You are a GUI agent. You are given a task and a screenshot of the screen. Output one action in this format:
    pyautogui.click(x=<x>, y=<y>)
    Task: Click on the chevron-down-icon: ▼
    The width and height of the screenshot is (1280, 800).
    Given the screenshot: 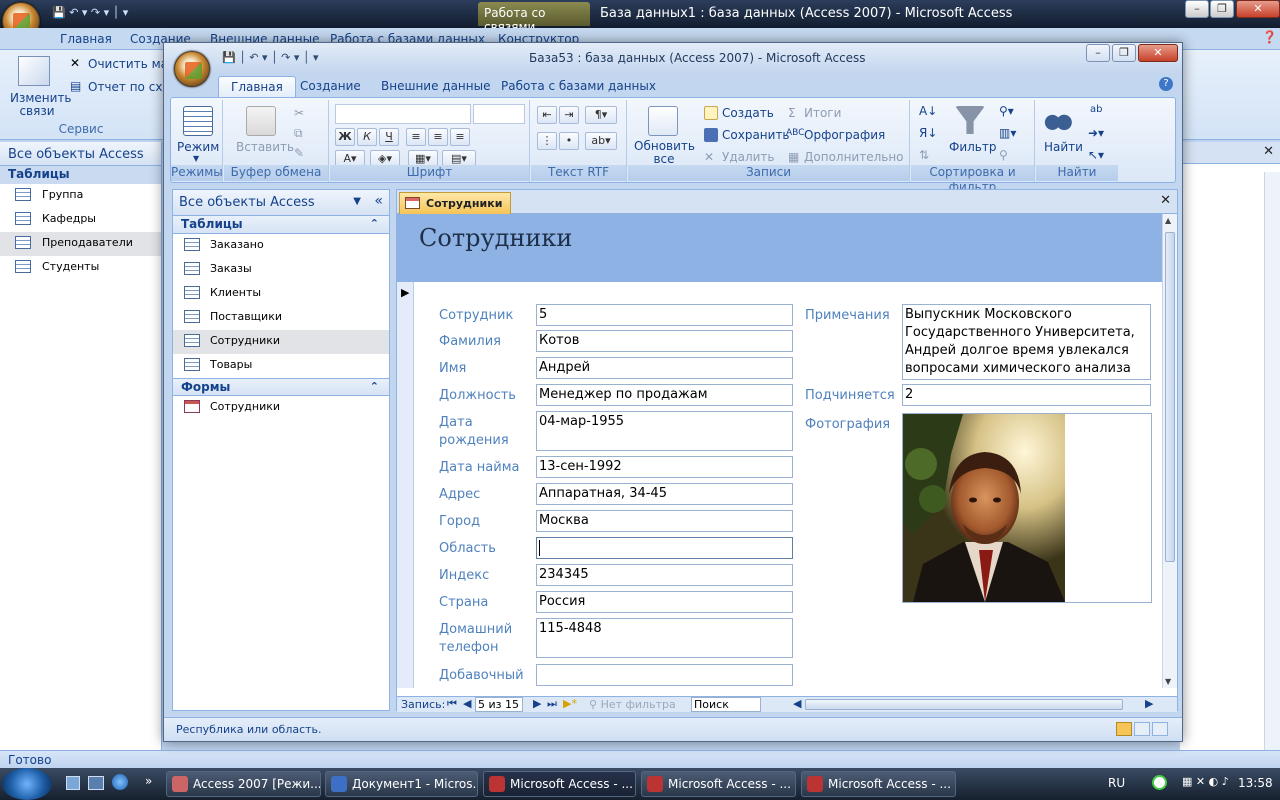 What is the action you would take?
    pyautogui.click(x=357, y=201)
    